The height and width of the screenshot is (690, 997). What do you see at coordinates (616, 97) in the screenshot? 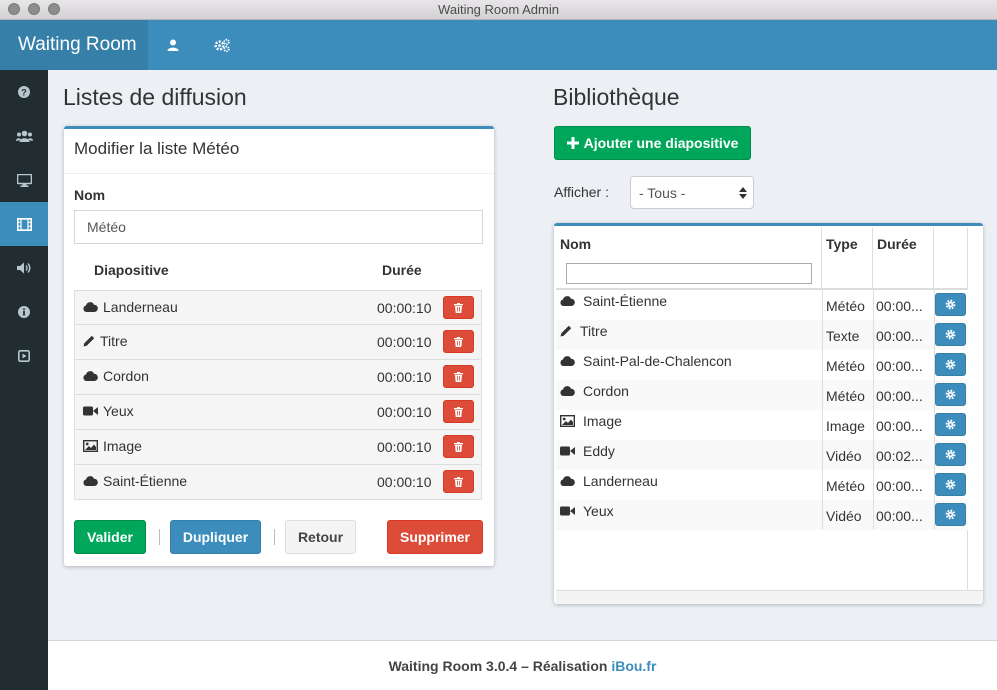
I see `page-title-library: Bibliothèque` at bounding box center [616, 97].